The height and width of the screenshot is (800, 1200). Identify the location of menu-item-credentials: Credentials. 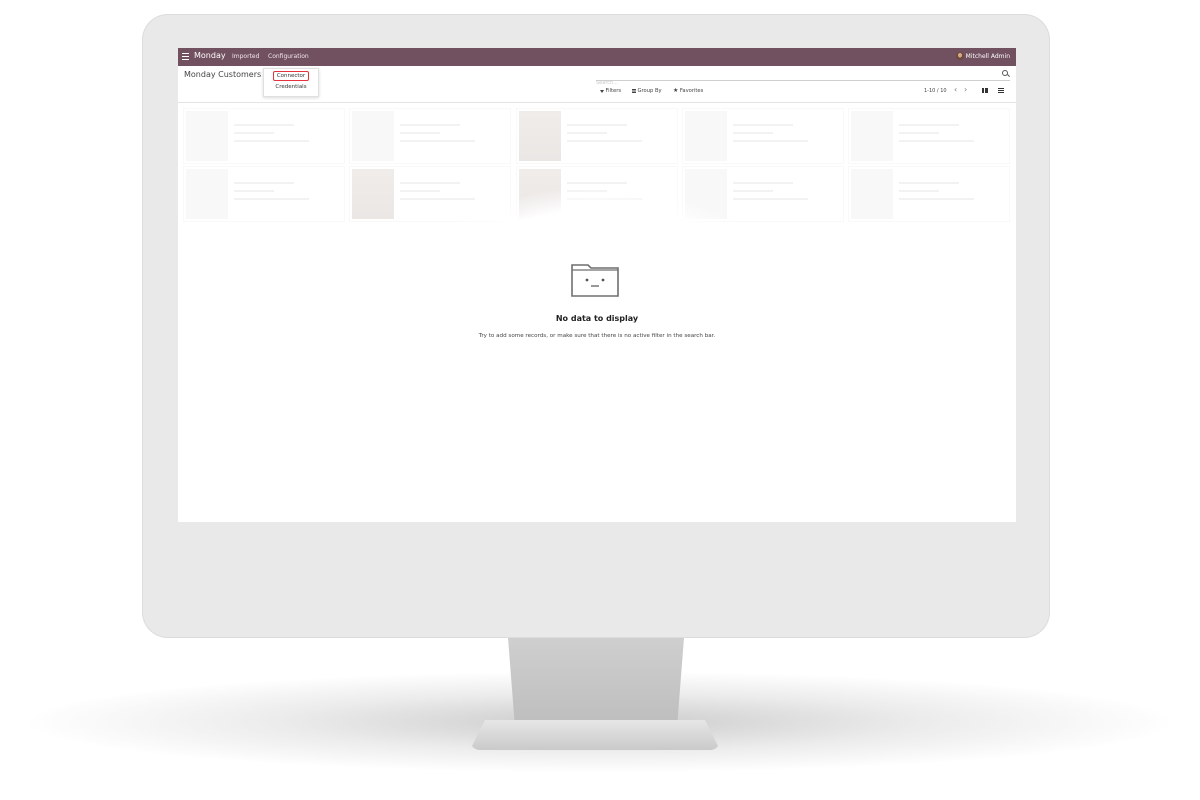
(291, 87).